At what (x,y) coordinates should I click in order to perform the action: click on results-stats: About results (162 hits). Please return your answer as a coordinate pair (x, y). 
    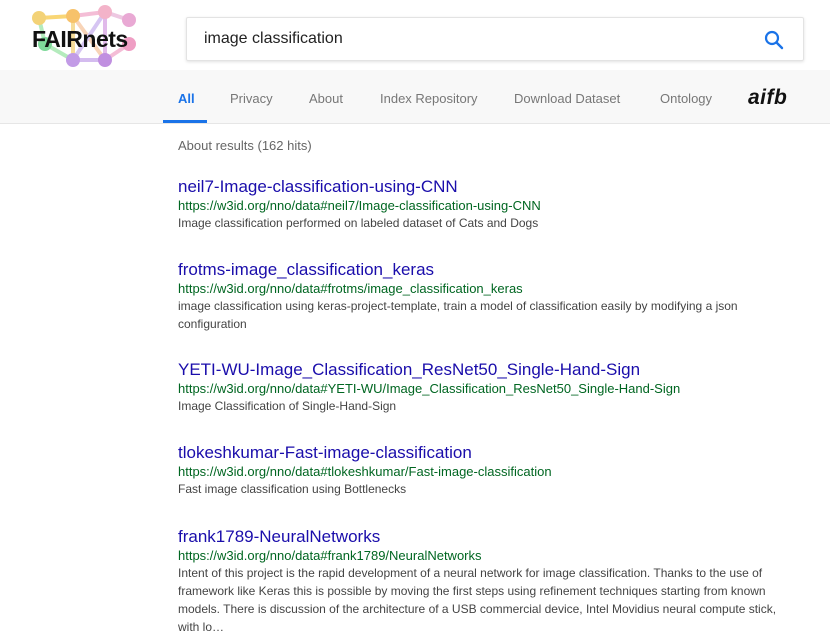
    Looking at the image, I should click on (245, 145).